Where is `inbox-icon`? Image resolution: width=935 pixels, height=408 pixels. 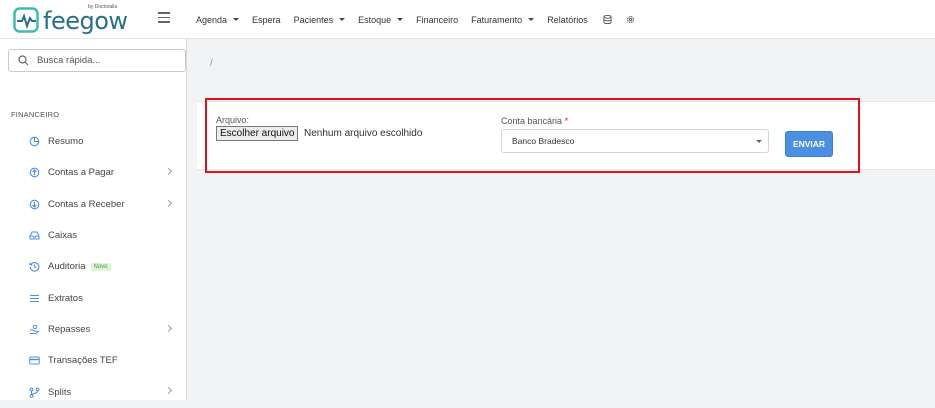 inbox-icon is located at coordinates (34, 235).